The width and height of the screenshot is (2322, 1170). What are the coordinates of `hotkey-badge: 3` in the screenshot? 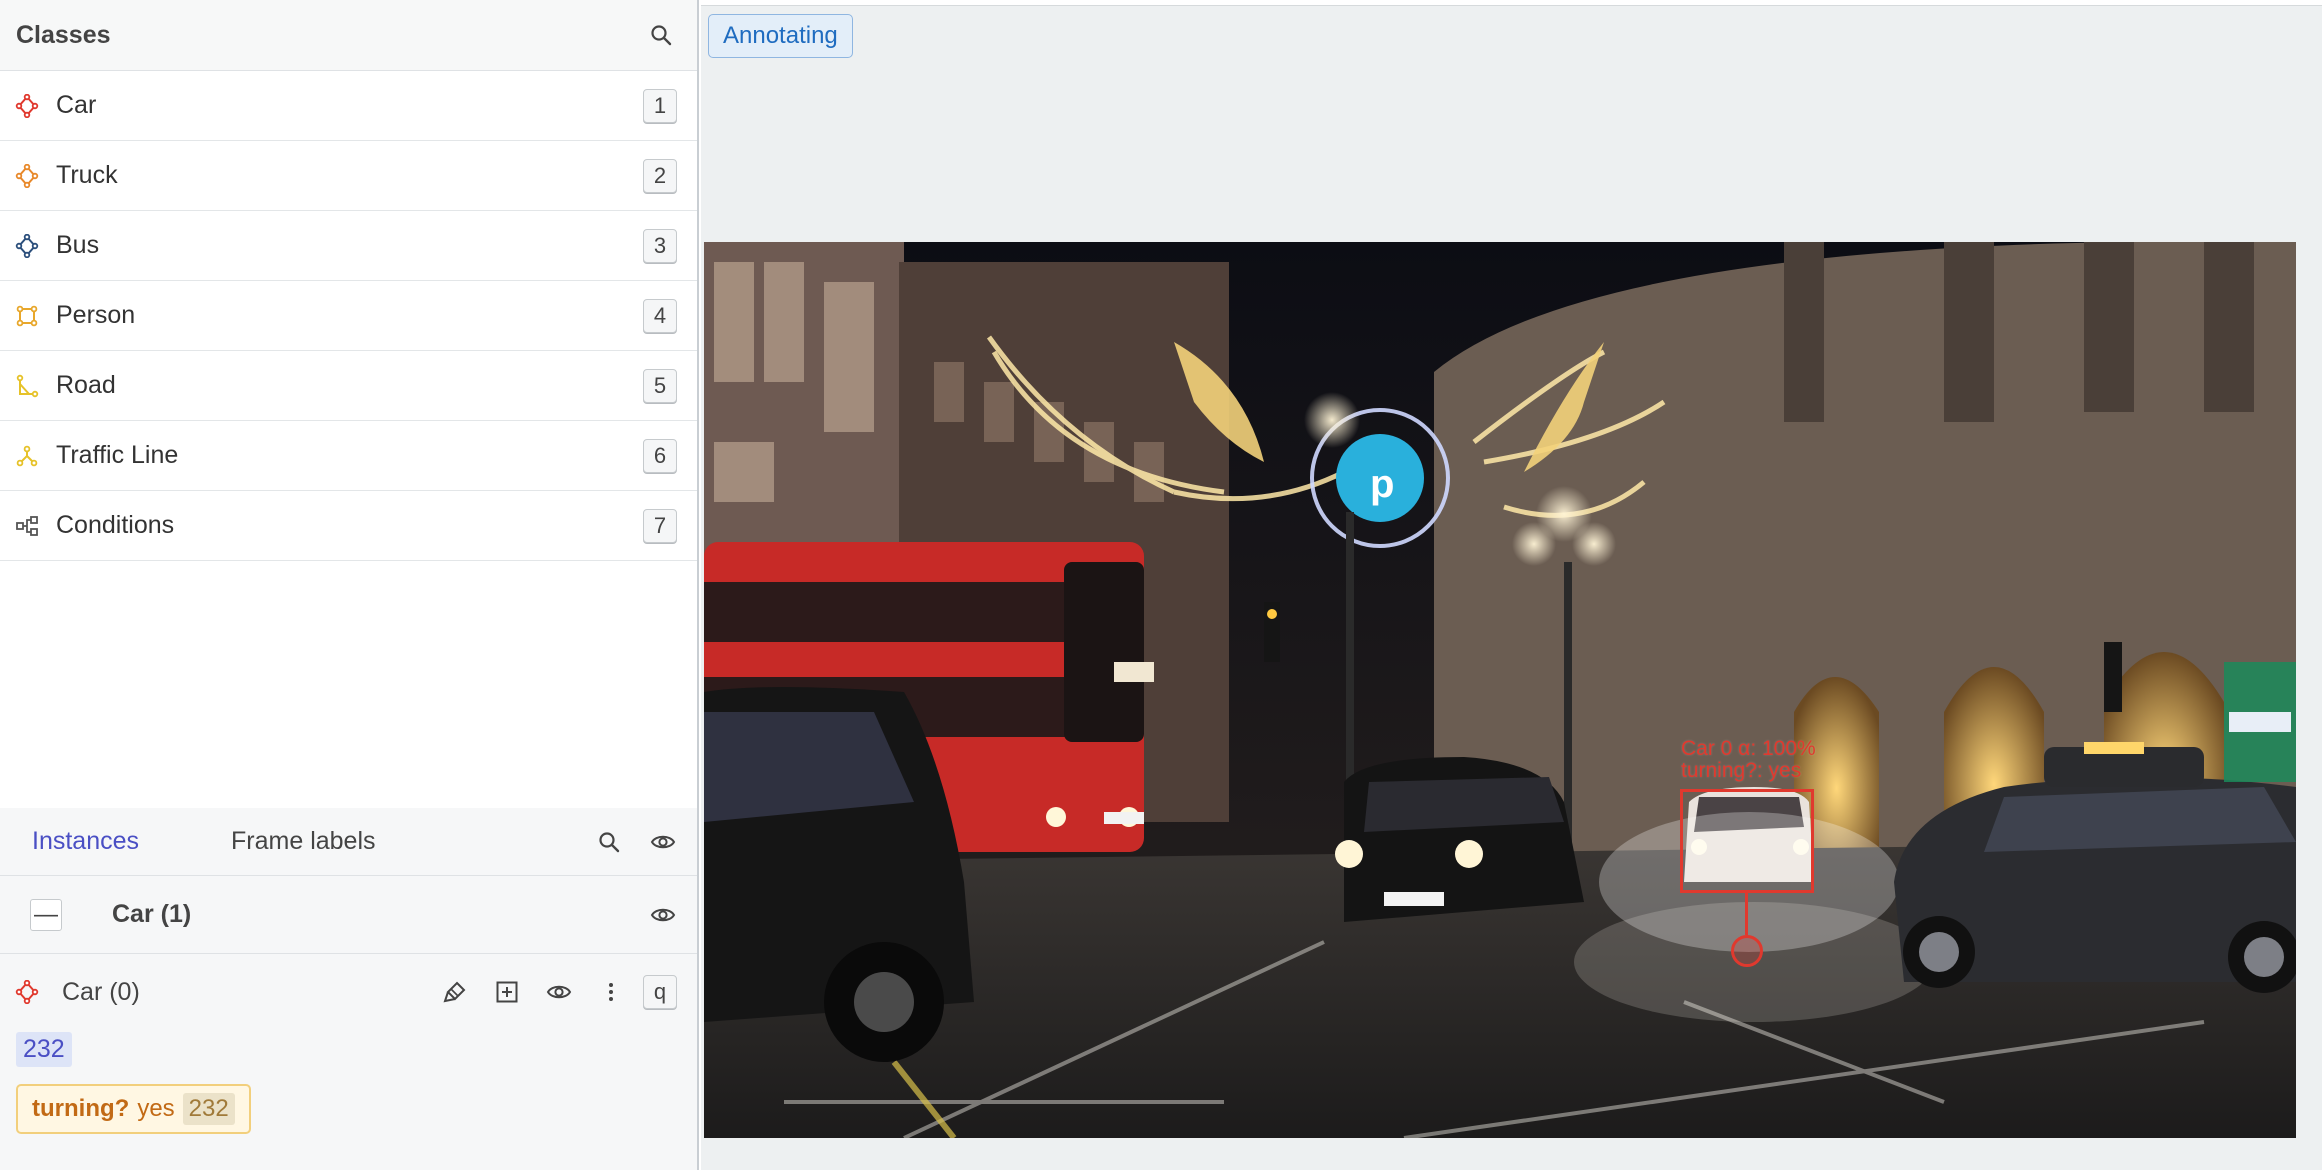 It's located at (660, 245).